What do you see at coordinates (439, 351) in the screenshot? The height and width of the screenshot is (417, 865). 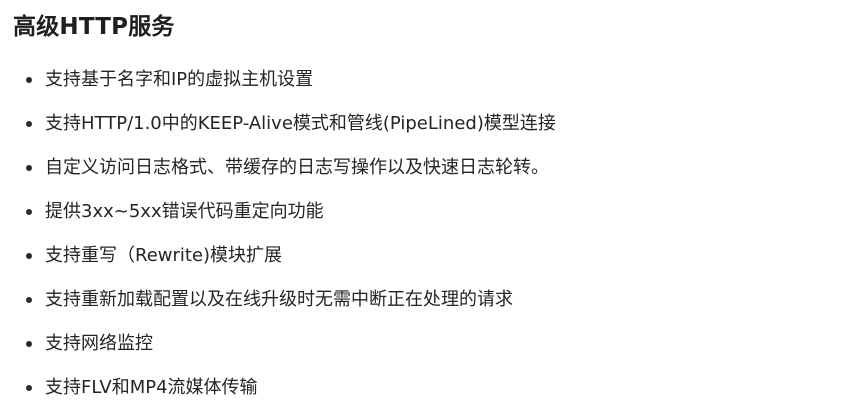 I see `feature-item-network-monitor: 支持网络监控` at bounding box center [439, 351].